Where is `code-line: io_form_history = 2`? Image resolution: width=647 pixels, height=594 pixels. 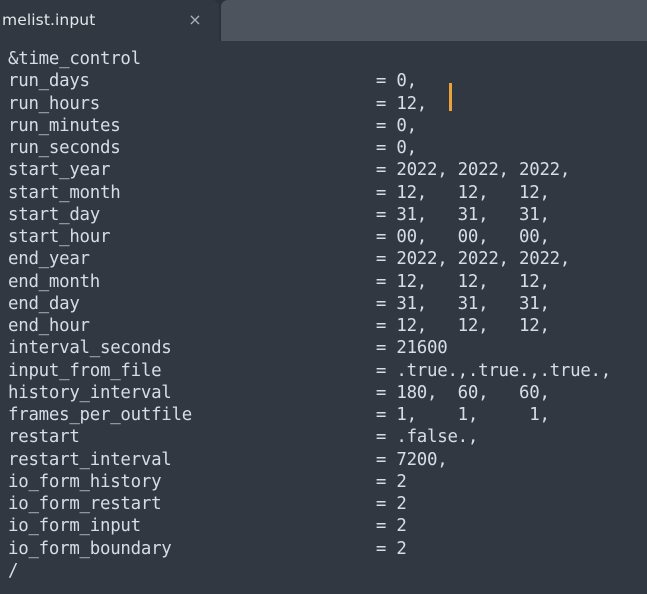 code-line: io_form_history = 2 is located at coordinates (207, 481).